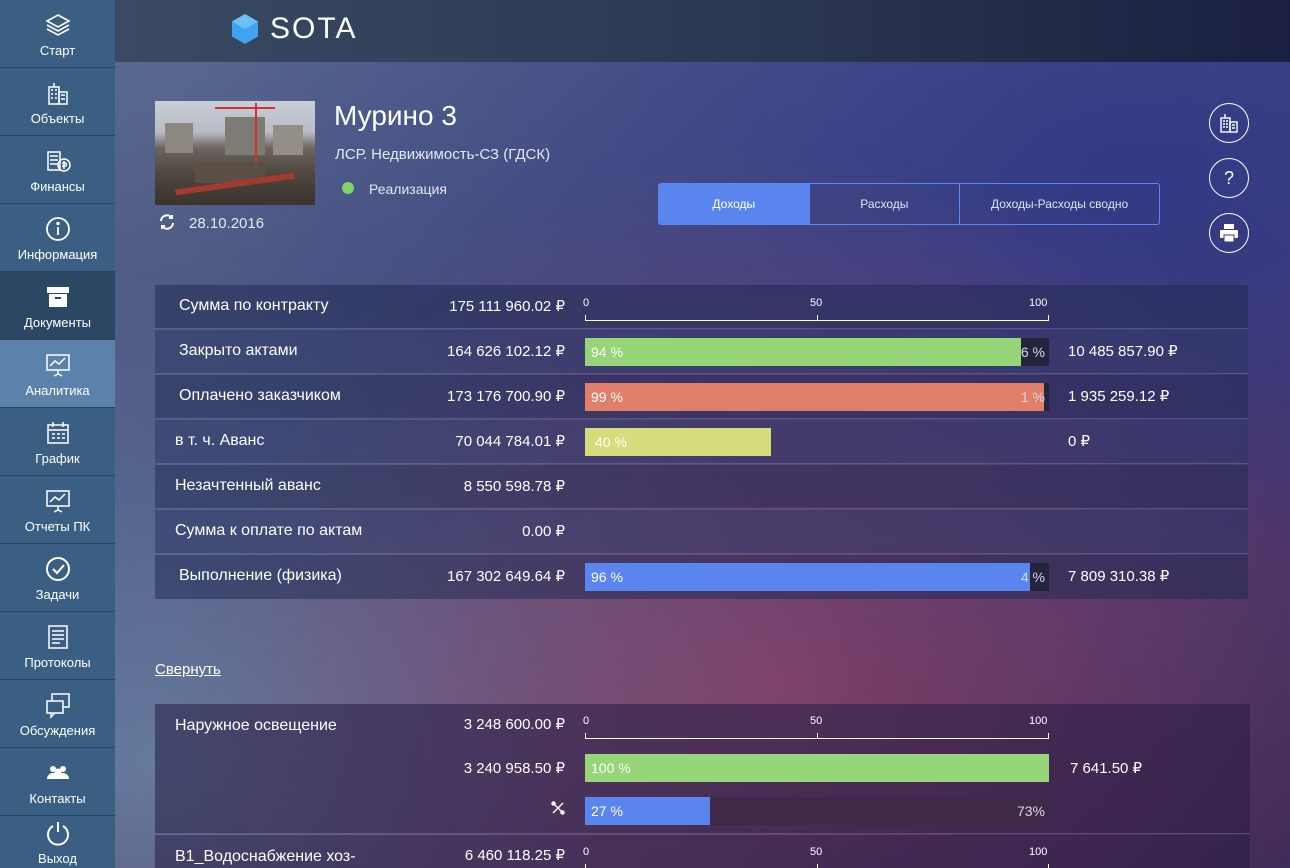 The width and height of the screenshot is (1290, 868). I want to click on nav-start-label: Старт, so click(57, 50).